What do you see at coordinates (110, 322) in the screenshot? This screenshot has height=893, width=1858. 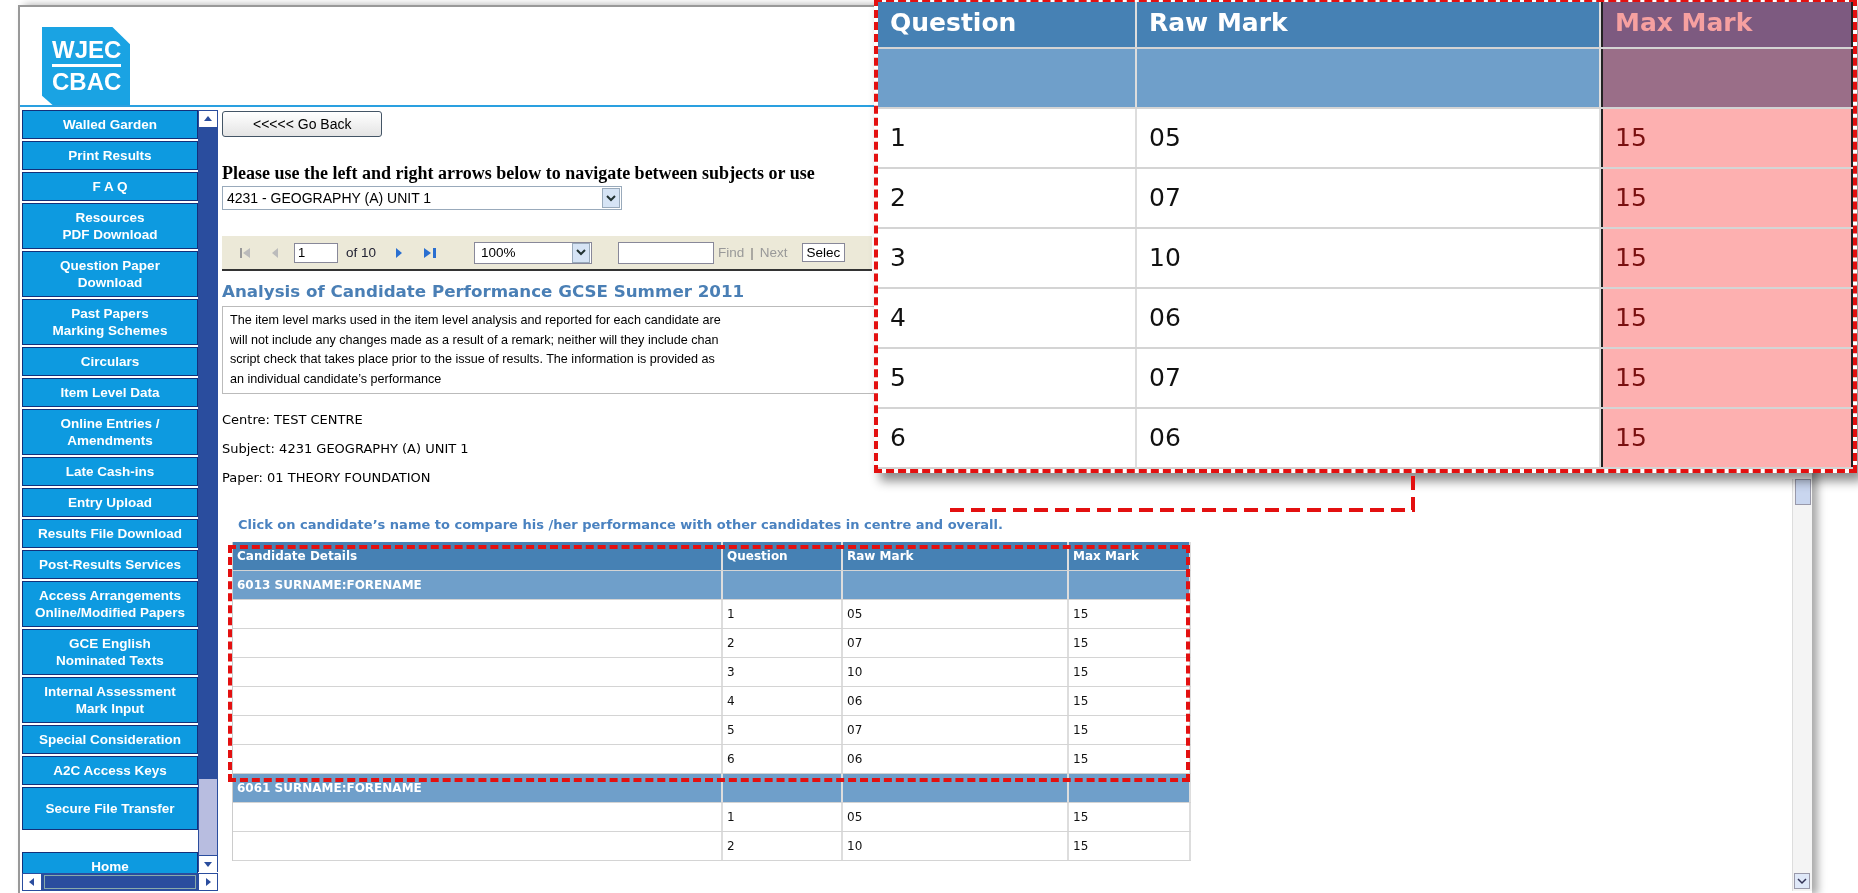 I see `sidebar-item: Past Papers Marking Schemes` at bounding box center [110, 322].